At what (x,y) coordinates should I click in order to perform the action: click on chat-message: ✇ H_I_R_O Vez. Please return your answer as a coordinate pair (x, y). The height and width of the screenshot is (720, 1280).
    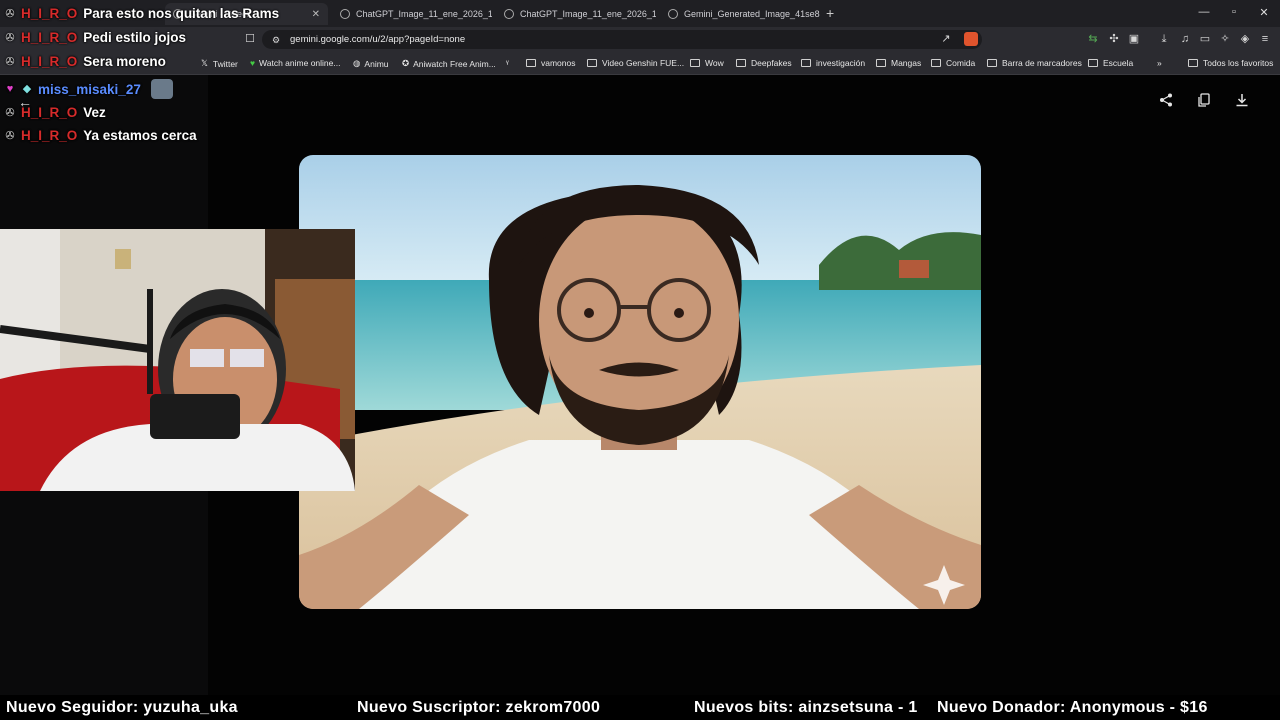
    Looking at the image, I should click on (55, 112).